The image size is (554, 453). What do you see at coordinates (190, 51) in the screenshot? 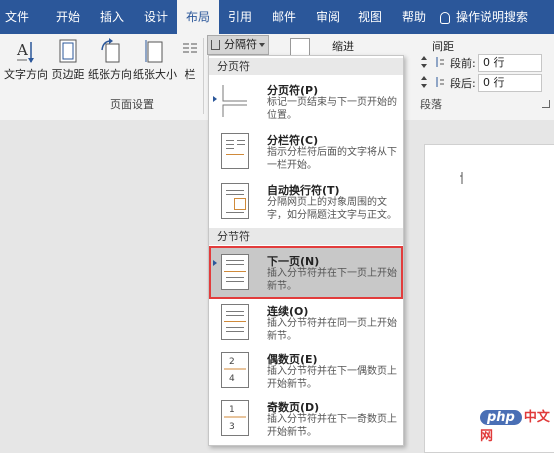
I see `columns-icon` at bounding box center [190, 51].